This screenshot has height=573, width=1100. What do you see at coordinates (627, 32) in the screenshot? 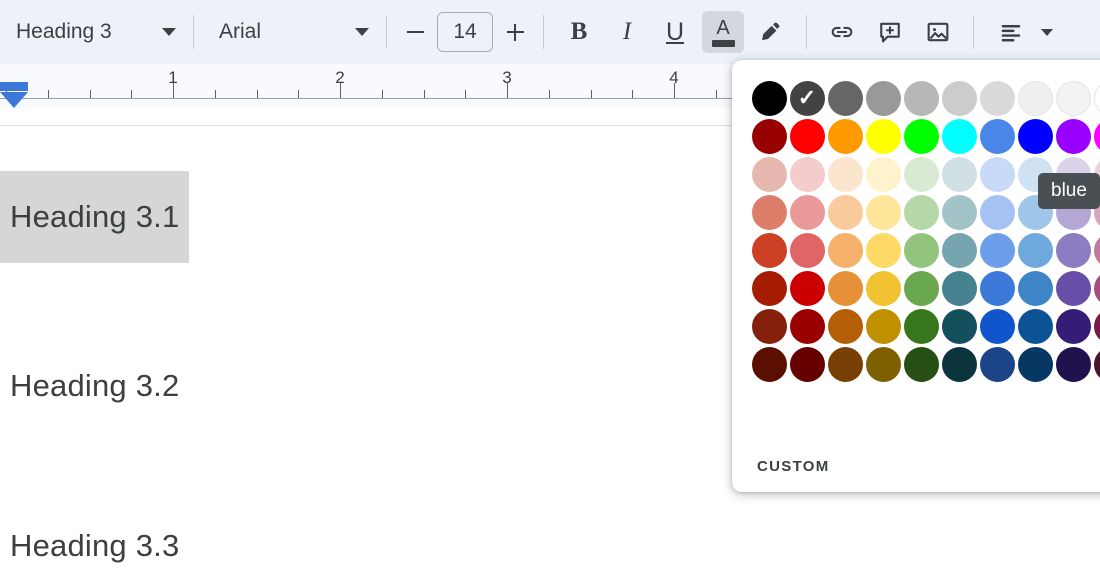
I see `italic-button: I` at bounding box center [627, 32].